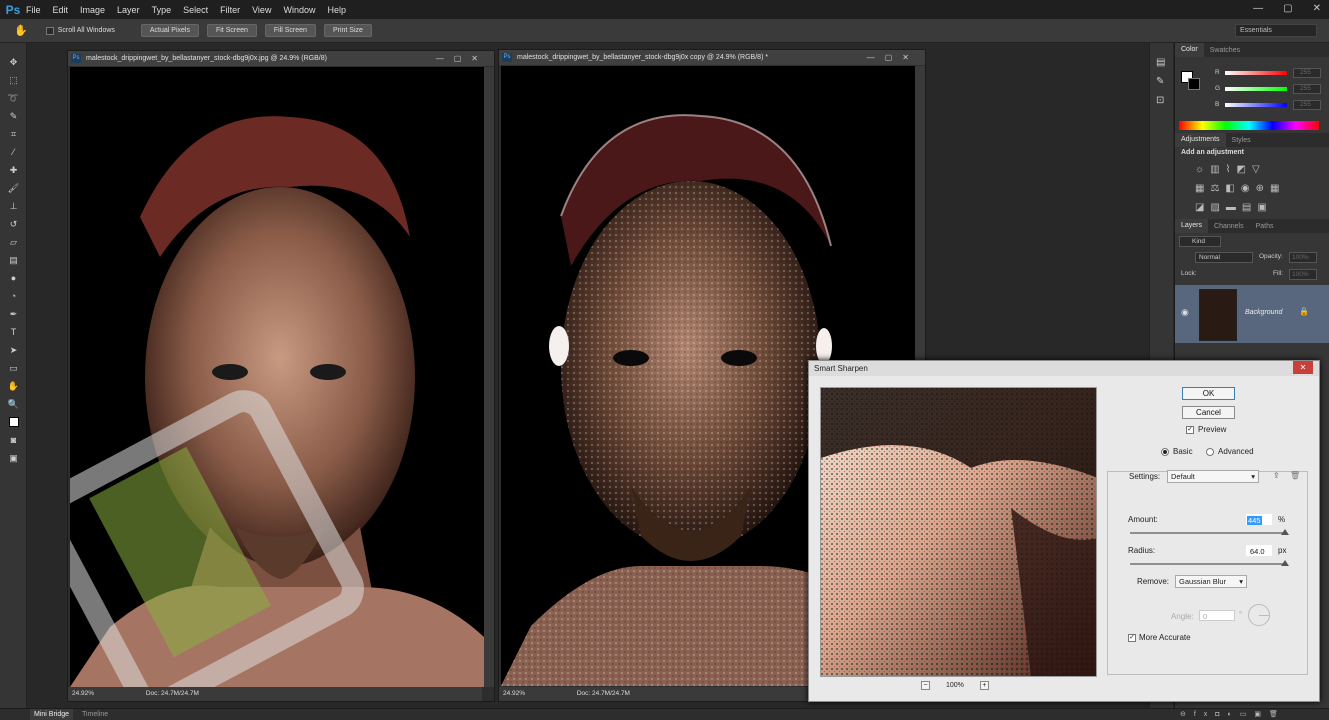 The image size is (1329, 720). I want to click on tab-timeline: Timeline, so click(95, 714).